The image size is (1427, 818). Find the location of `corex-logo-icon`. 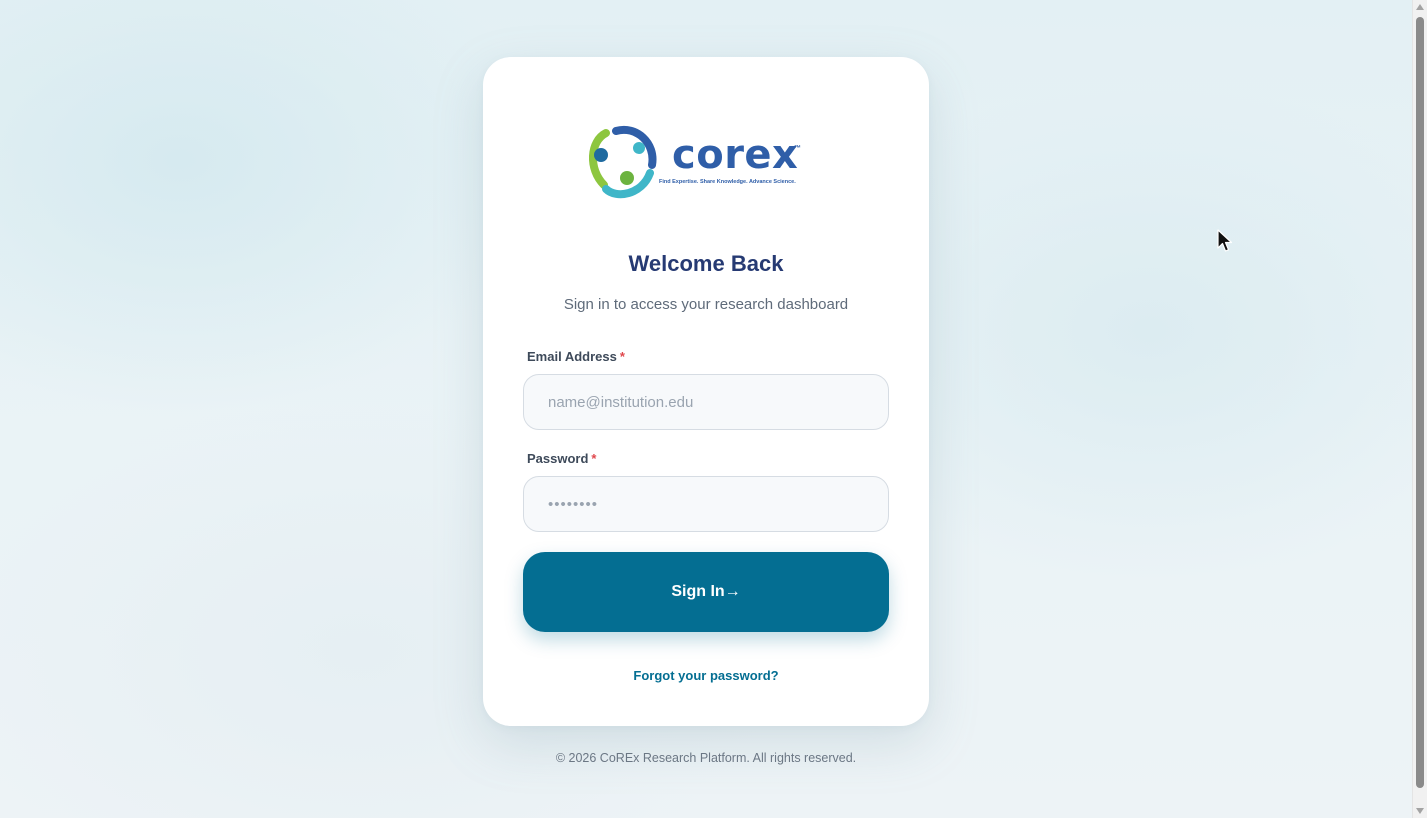

corex-logo-icon is located at coordinates (622, 162).